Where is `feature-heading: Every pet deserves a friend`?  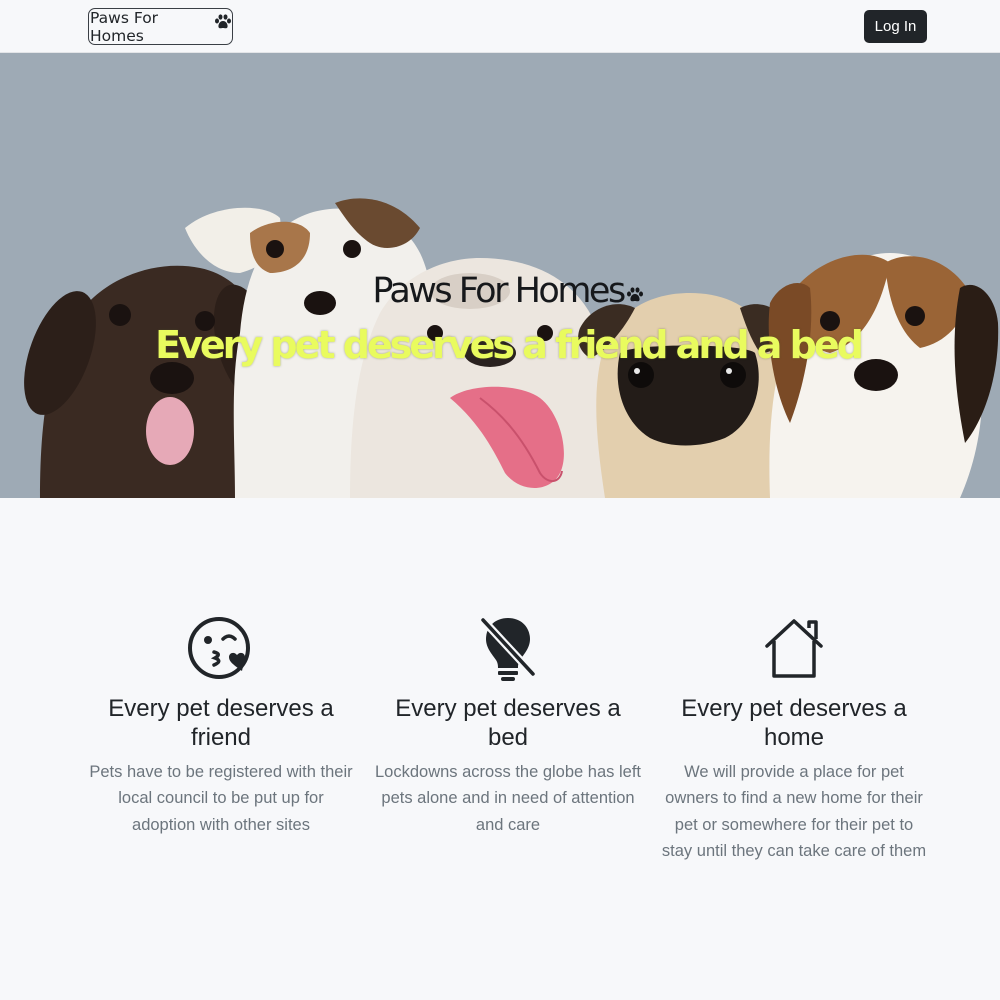 feature-heading: Every pet deserves a friend is located at coordinates (221, 723).